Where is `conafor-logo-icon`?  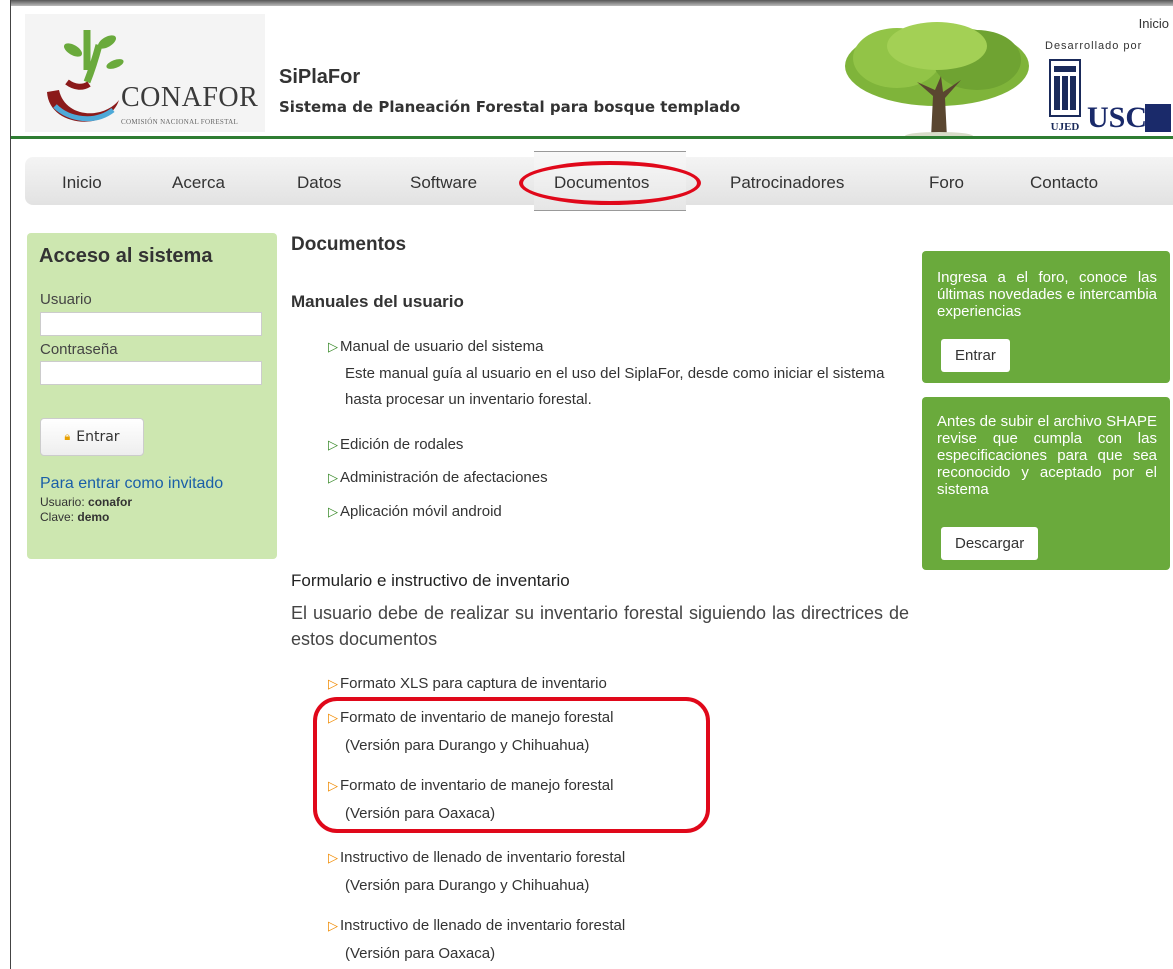 conafor-logo-icon is located at coordinates (85, 76).